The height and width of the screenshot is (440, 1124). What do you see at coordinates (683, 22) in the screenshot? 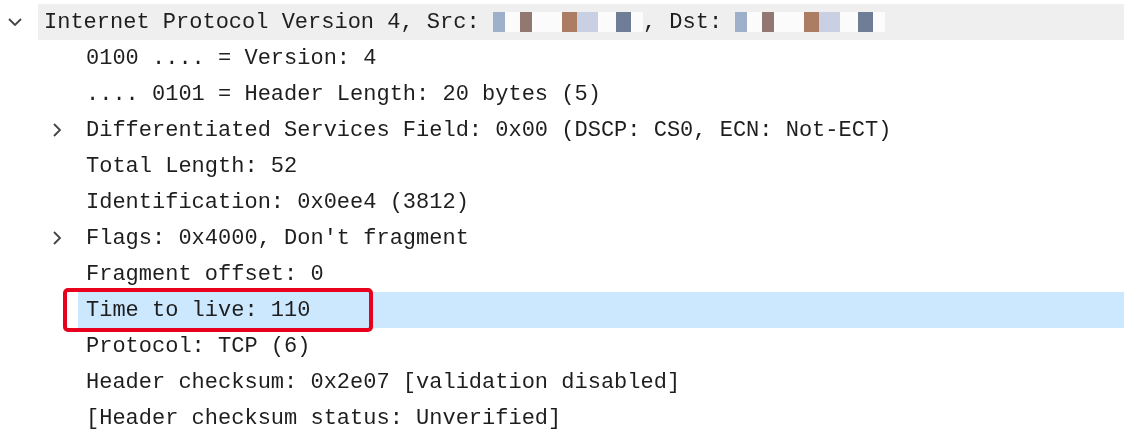
I see `tree-item-label: , Dst:` at bounding box center [683, 22].